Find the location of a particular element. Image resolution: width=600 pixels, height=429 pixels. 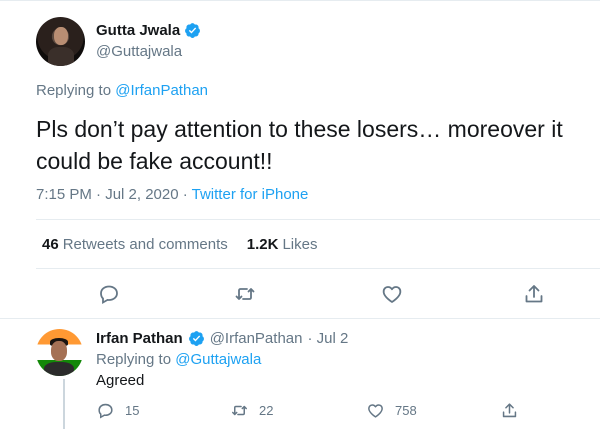

reply-button: 15 is located at coordinates (117, 410).